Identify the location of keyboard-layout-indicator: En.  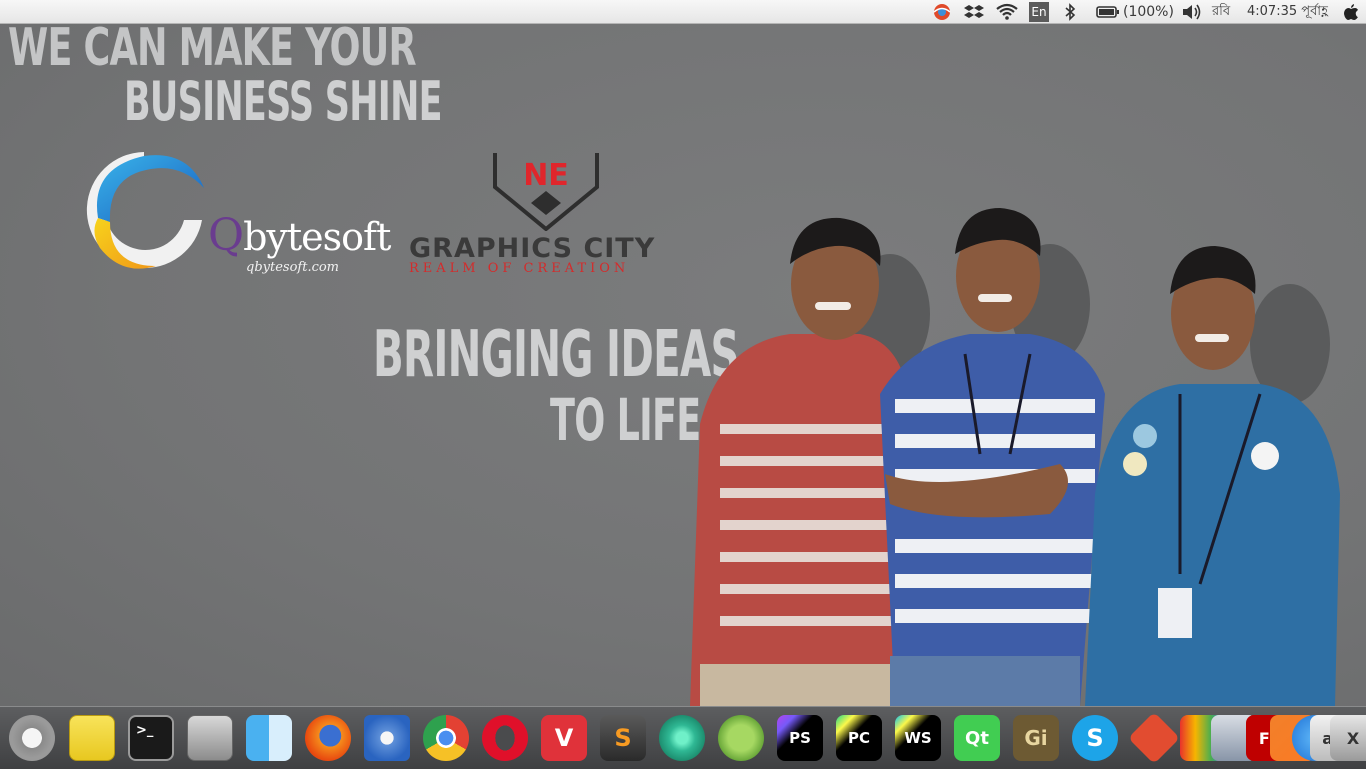
(1039, 12).